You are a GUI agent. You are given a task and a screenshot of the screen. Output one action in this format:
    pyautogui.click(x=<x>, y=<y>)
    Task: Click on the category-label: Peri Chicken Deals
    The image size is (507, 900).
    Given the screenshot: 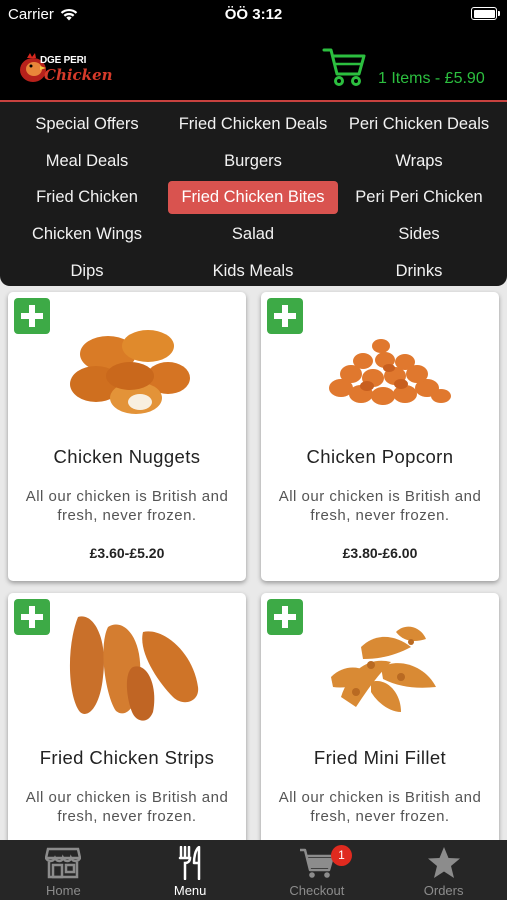 What is the action you would take?
    pyautogui.click(x=419, y=123)
    